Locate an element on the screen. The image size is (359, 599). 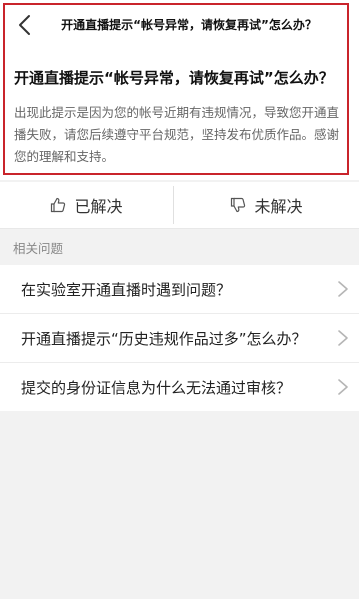
related-item: 开通直播提示“历史违规作品过多”怎么办？ is located at coordinates (179, 338).